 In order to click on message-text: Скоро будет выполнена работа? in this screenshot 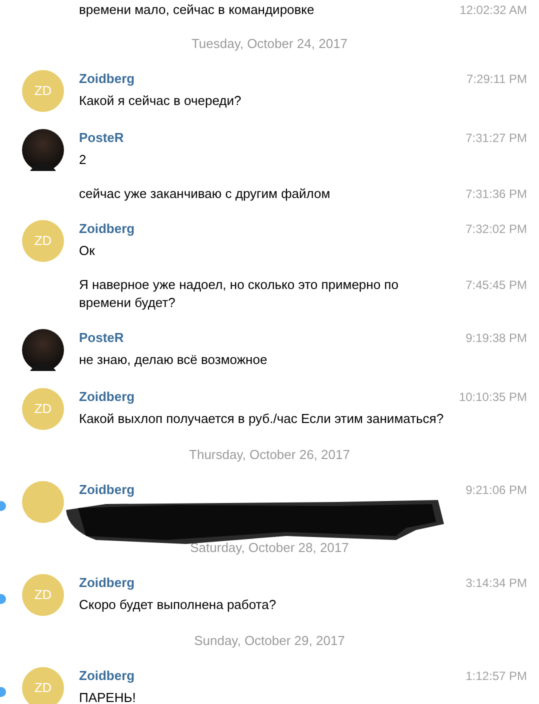, I will do `click(178, 605)`.